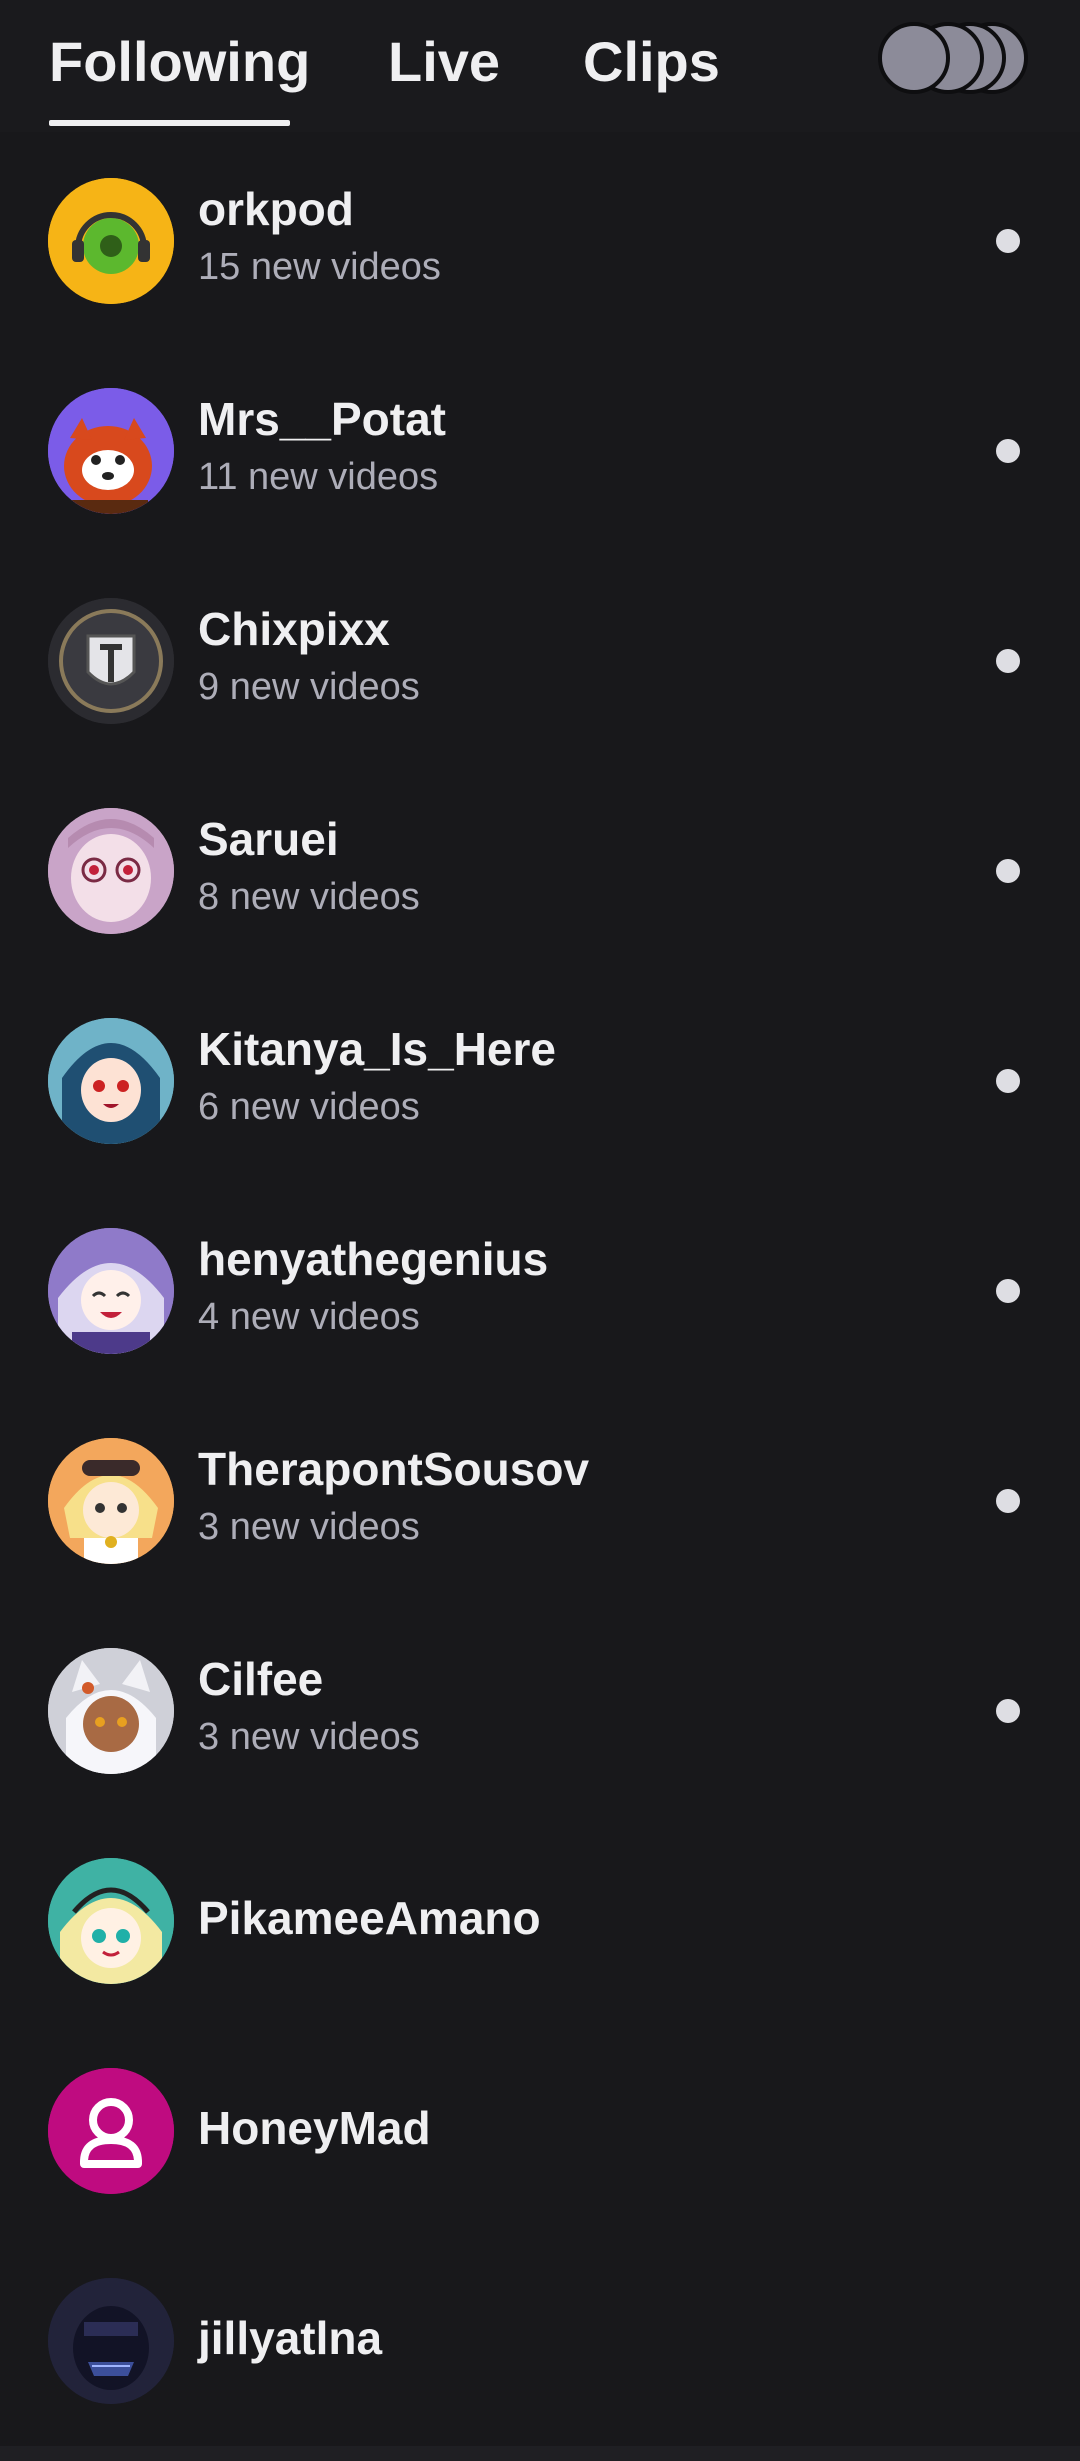 The width and height of the screenshot is (1080, 2461). What do you see at coordinates (540, 1497) in the screenshot?
I see `channel-row: TherapontSousov 3 new videos` at bounding box center [540, 1497].